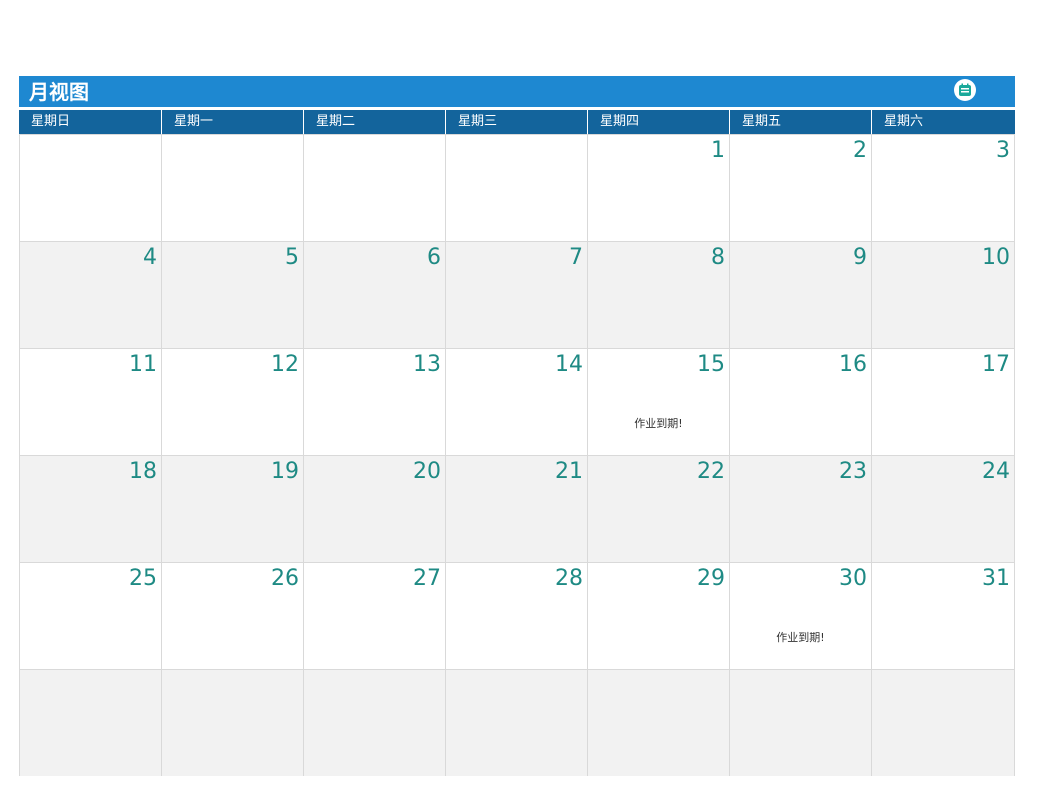  What do you see at coordinates (90, 509) in the screenshot?
I see `day-cell: 18` at bounding box center [90, 509].